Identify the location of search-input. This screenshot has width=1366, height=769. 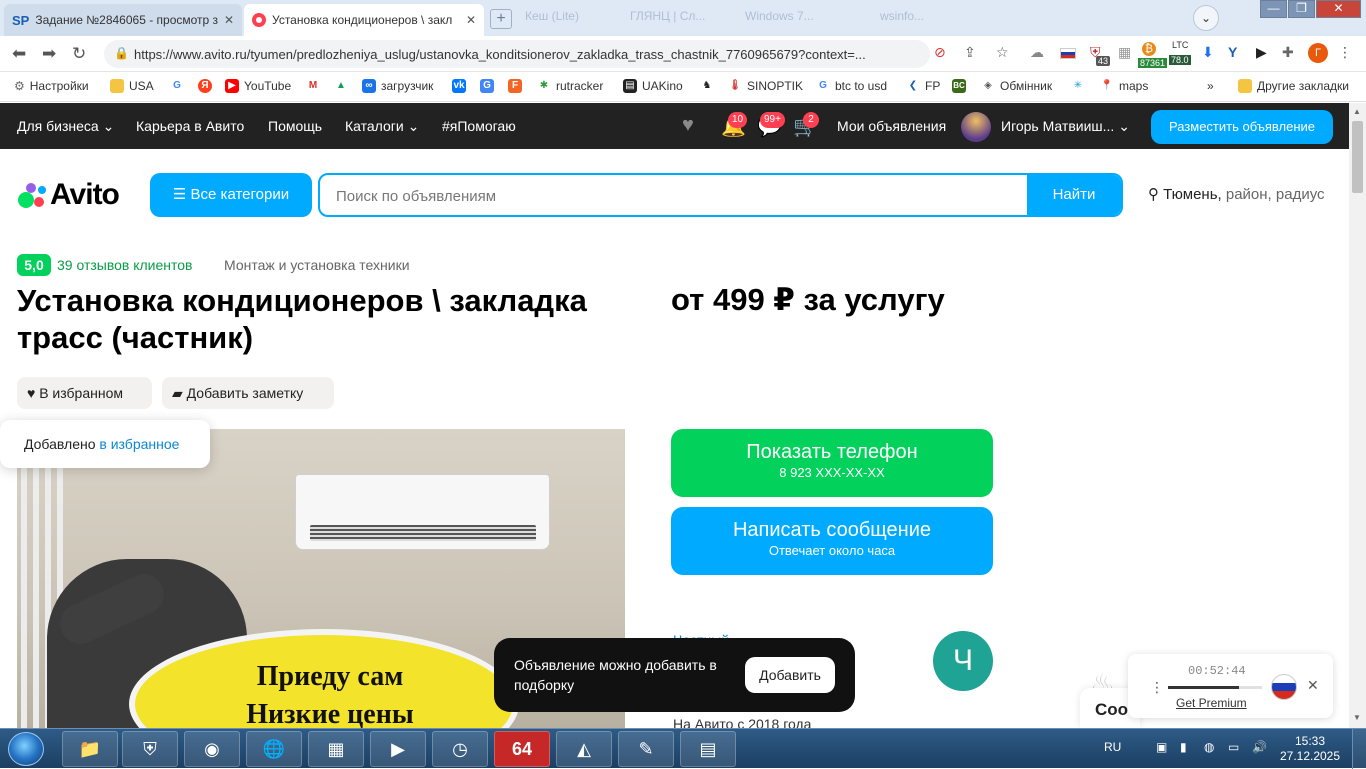
(681, 196).